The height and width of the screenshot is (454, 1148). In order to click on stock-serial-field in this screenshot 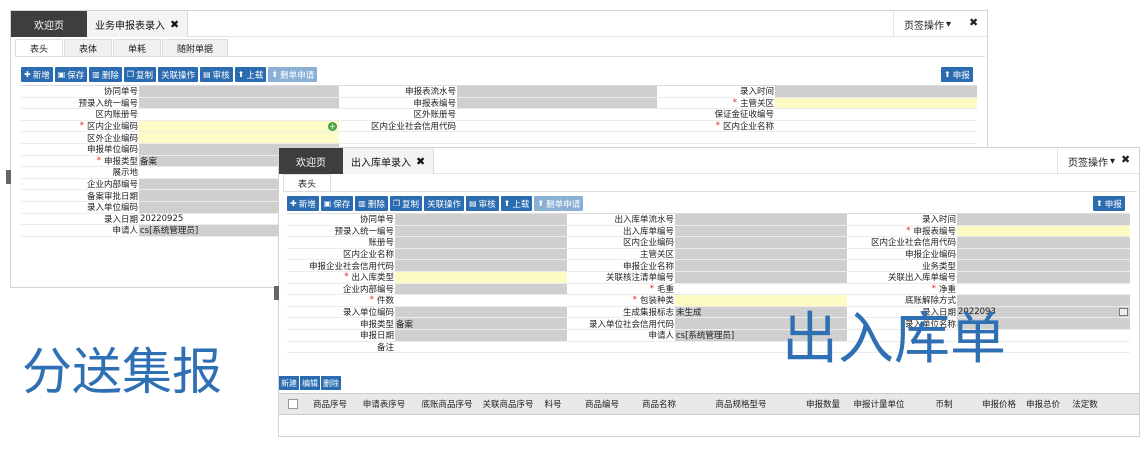, I will do `click(761, 219)`.